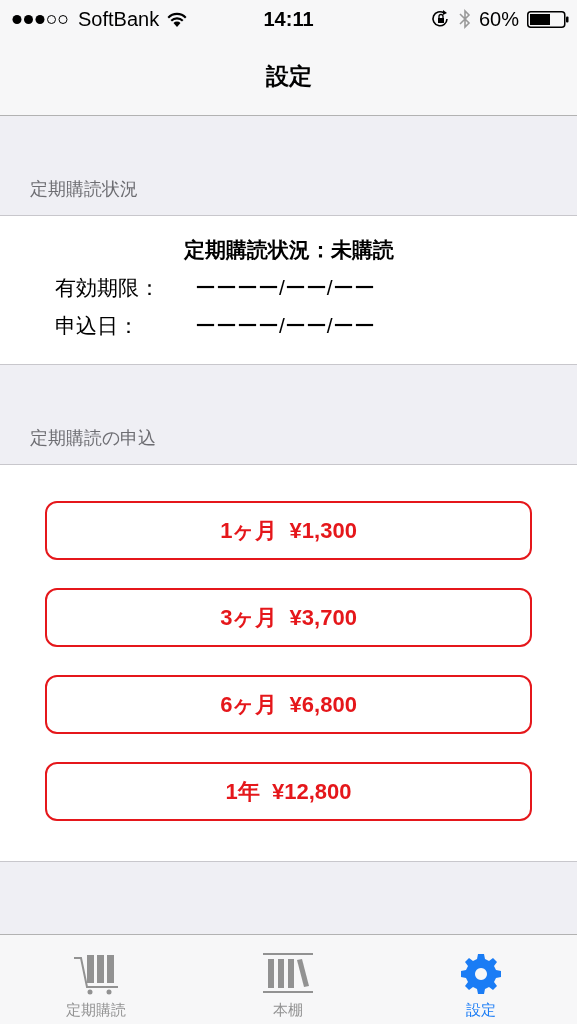 This screenshot has height=1024, width=577. Describe the element at coordinates (288, 530) in the screenshot. I see `plan-button: 1ヶ月 ¥1,300` at that location.